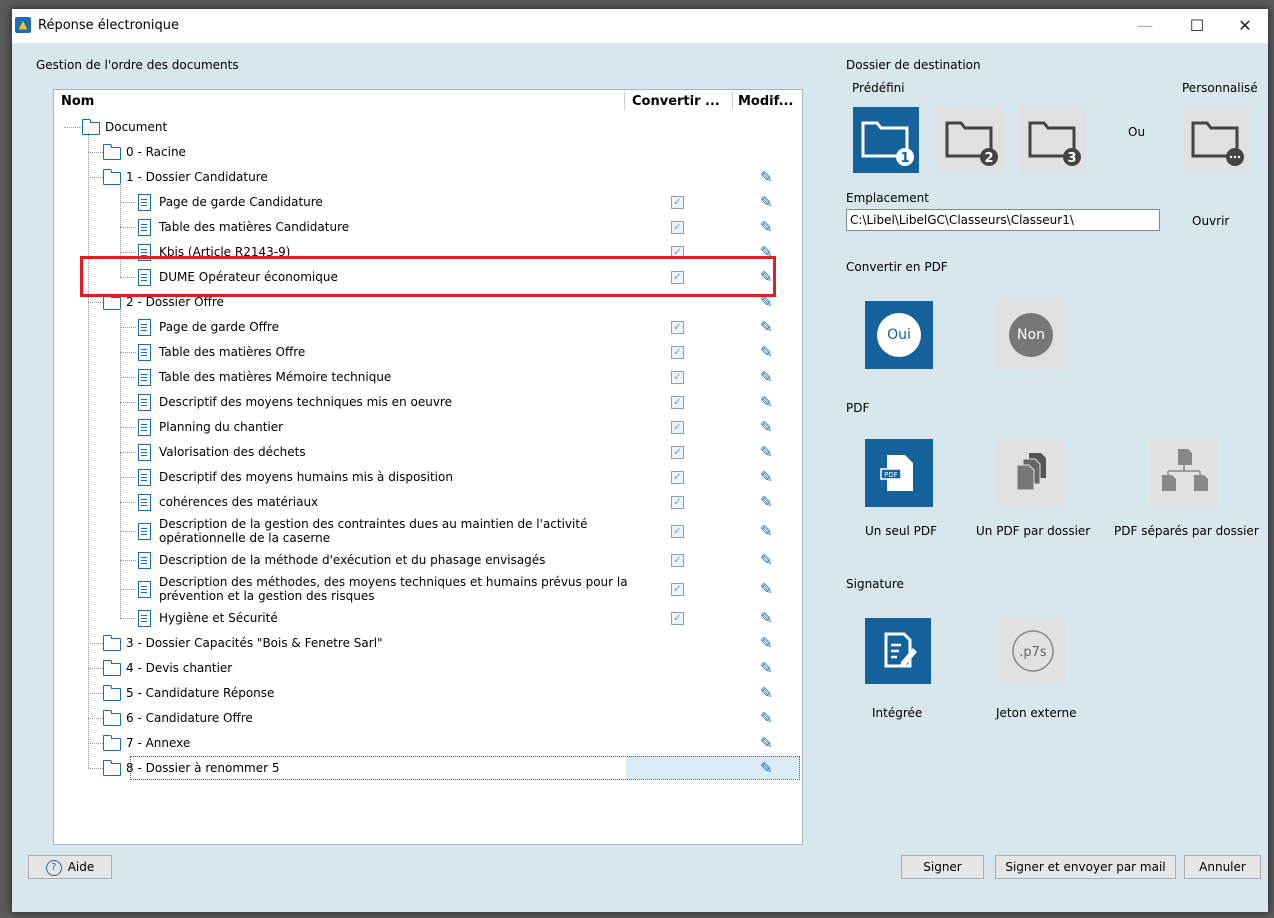  I want to click on multi-pdf-icon, so click(1031, 472).